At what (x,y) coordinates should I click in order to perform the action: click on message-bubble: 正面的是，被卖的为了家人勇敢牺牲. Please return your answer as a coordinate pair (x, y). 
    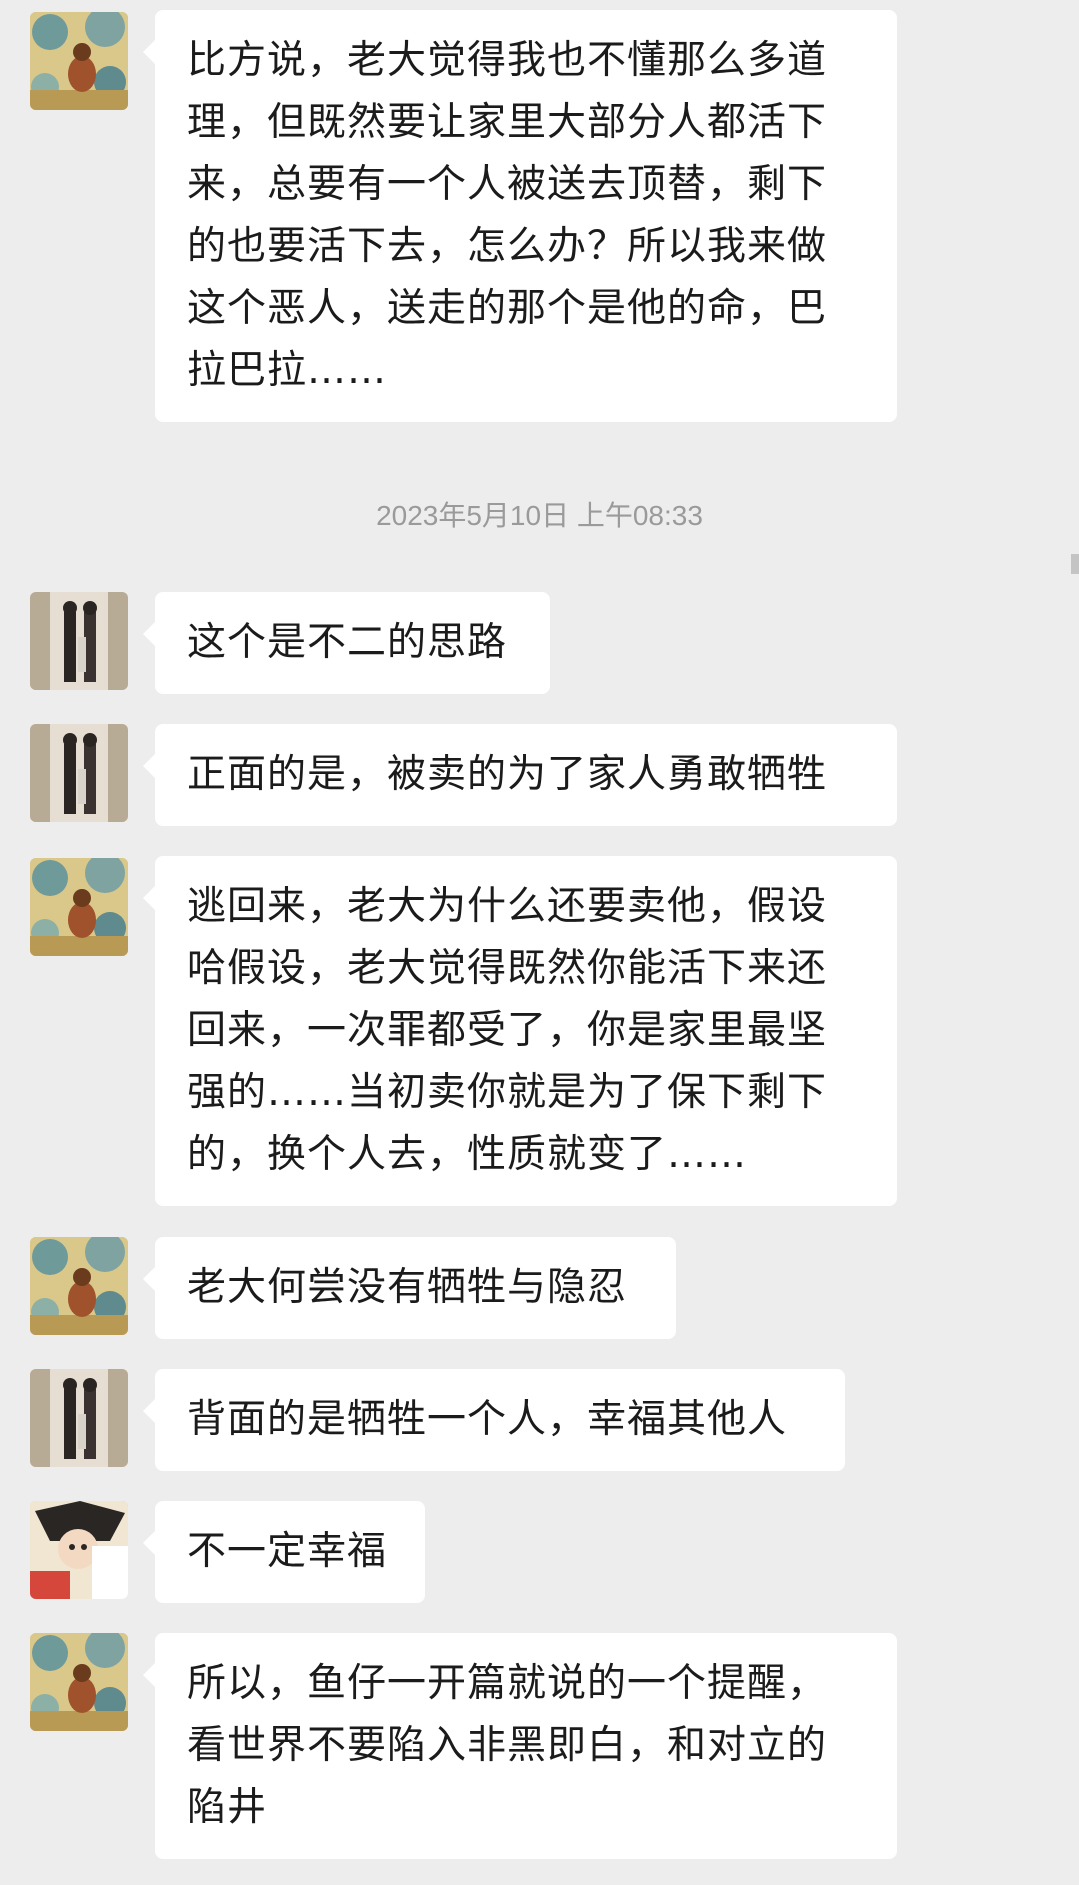
    Looking at the image, I should click on (520, 775).